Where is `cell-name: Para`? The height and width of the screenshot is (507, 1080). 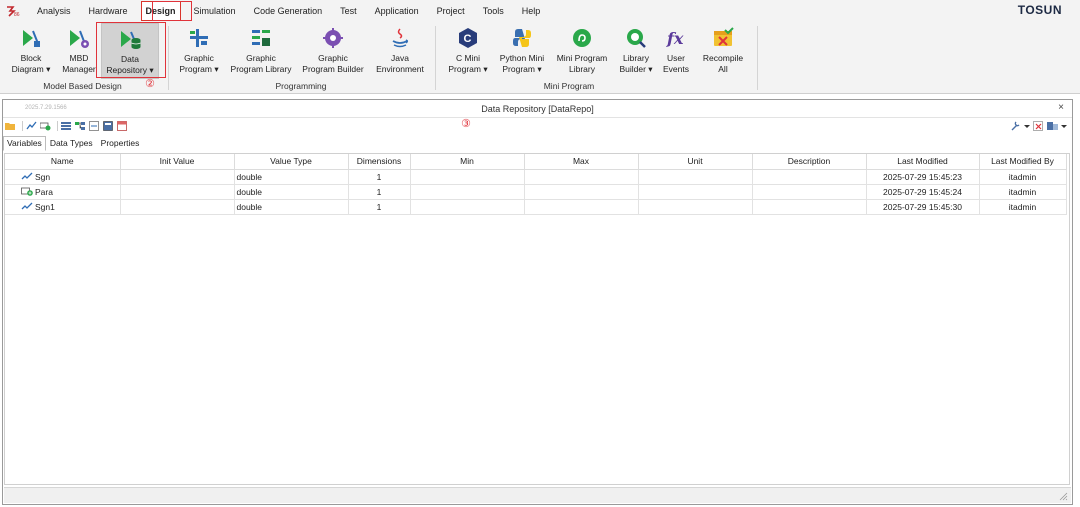
cell-name: Para is located at coordinates (63, 192).